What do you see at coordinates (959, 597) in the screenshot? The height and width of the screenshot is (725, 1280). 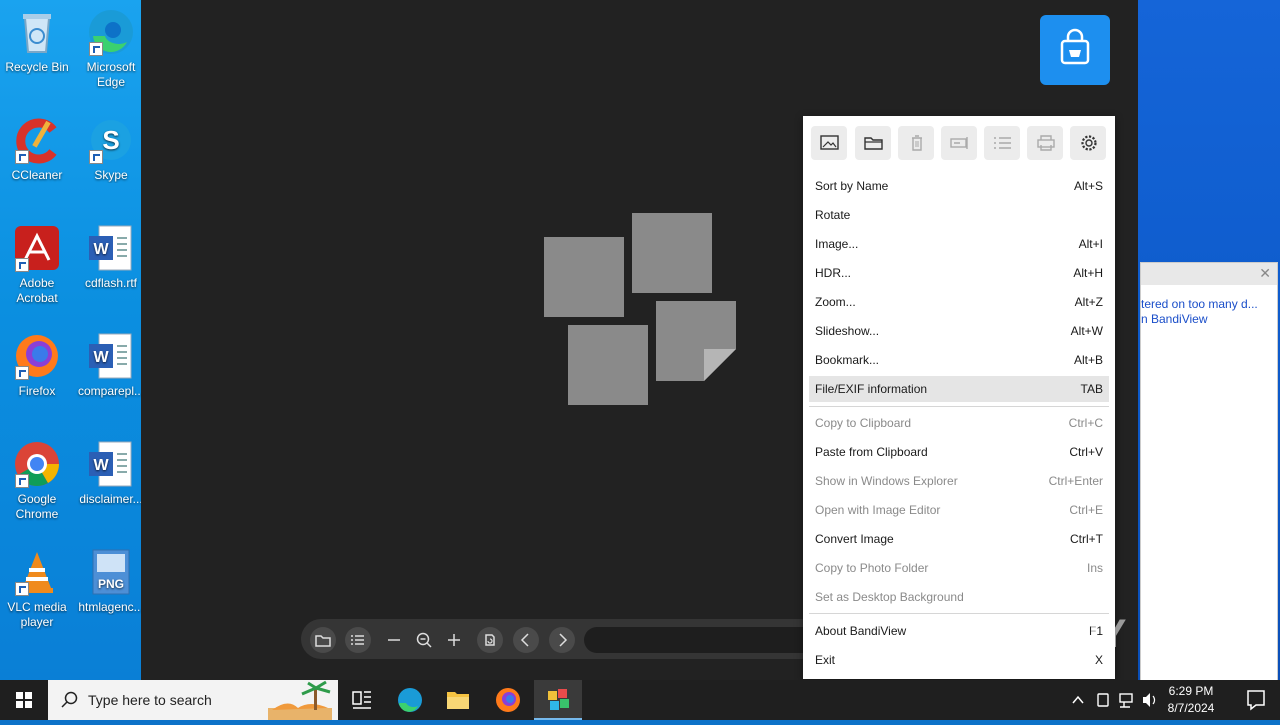 I see `menu-item-set-as-desktop-background: Set as Desktop Background` at bounding box center [959, 597].